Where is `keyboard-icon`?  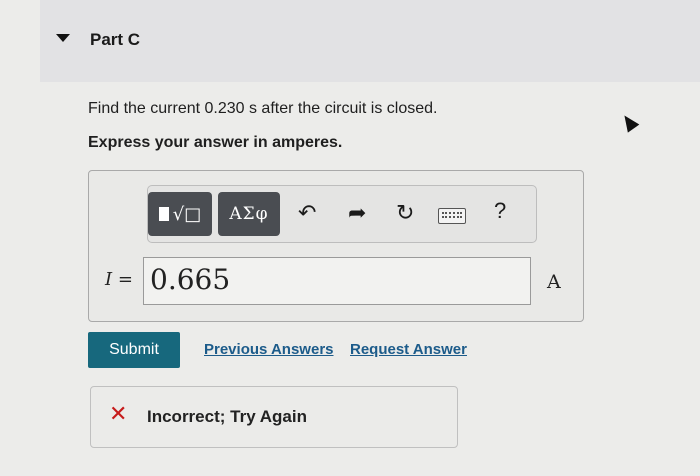 keyboard-icon is located at coordinates (452, 216).